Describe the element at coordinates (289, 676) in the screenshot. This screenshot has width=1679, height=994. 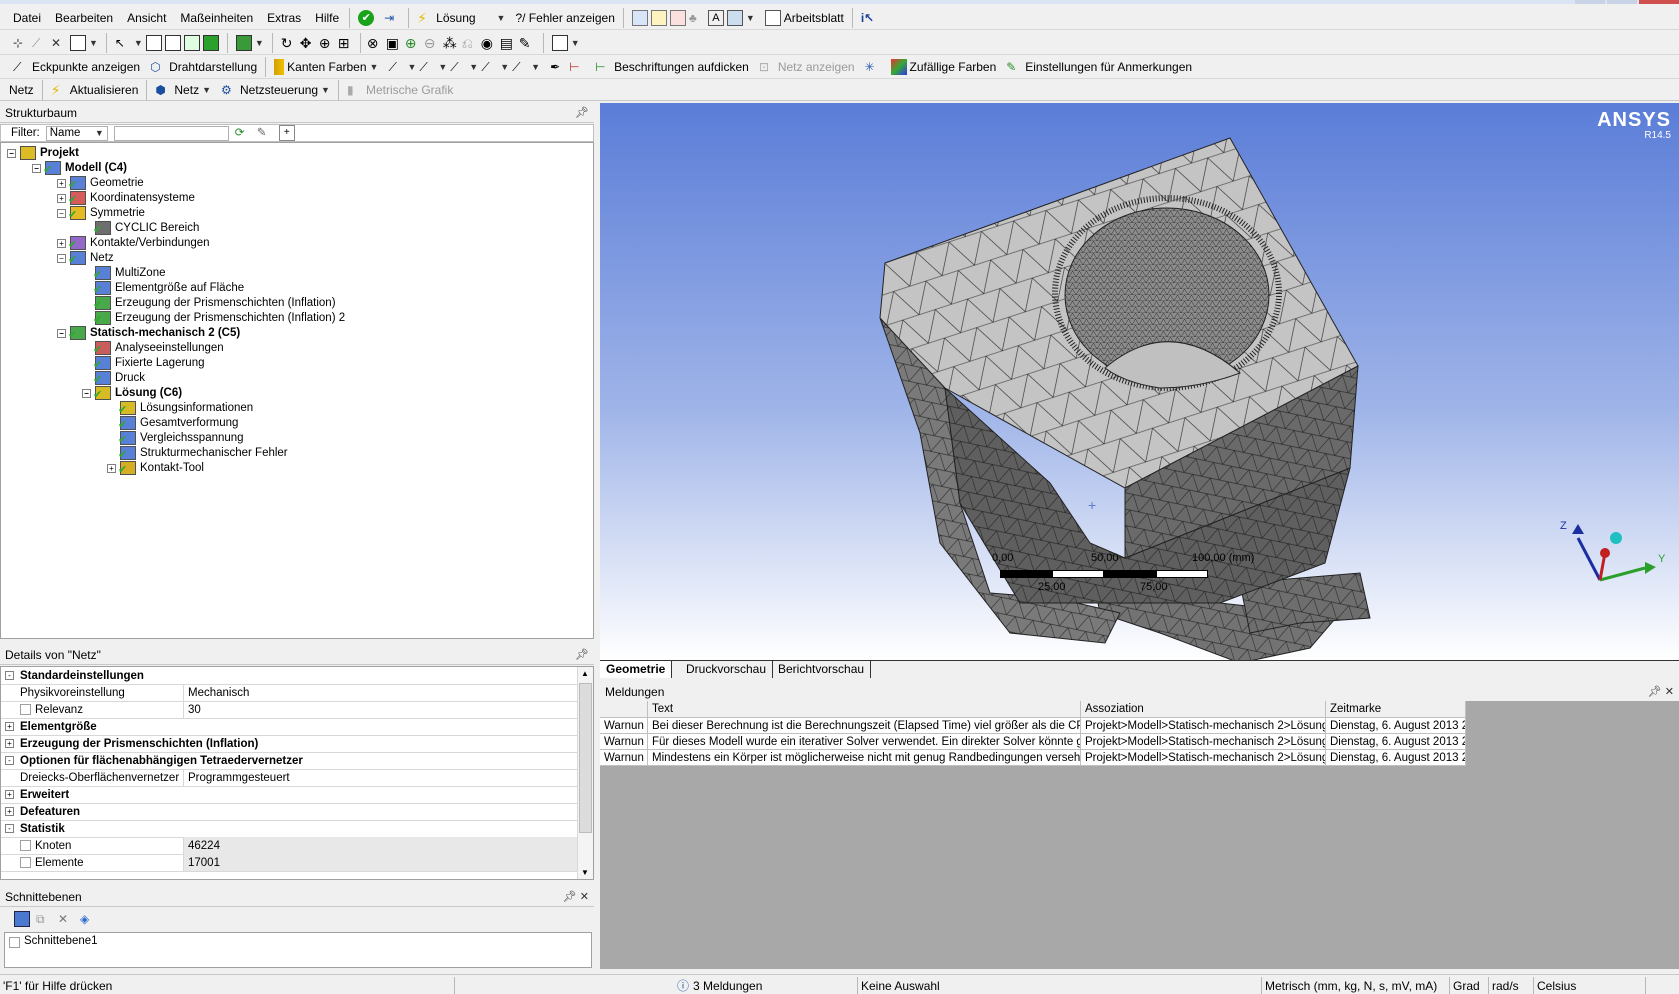
I see `details-group: - Standardeinstellungen` at that location.